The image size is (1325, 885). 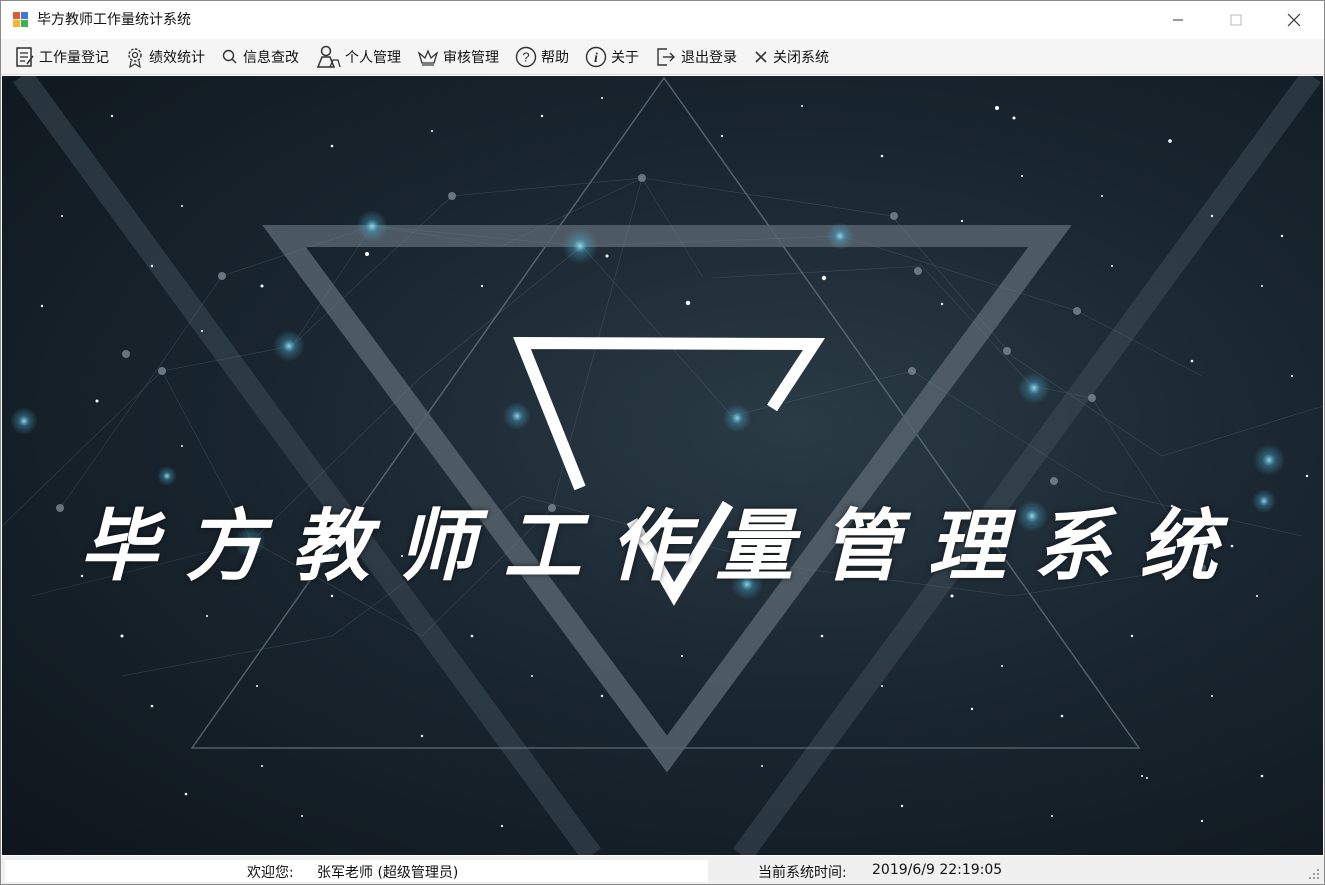 I want to click on system-time: 2019/6/9 22:19:05, so click(x=937, y=870).